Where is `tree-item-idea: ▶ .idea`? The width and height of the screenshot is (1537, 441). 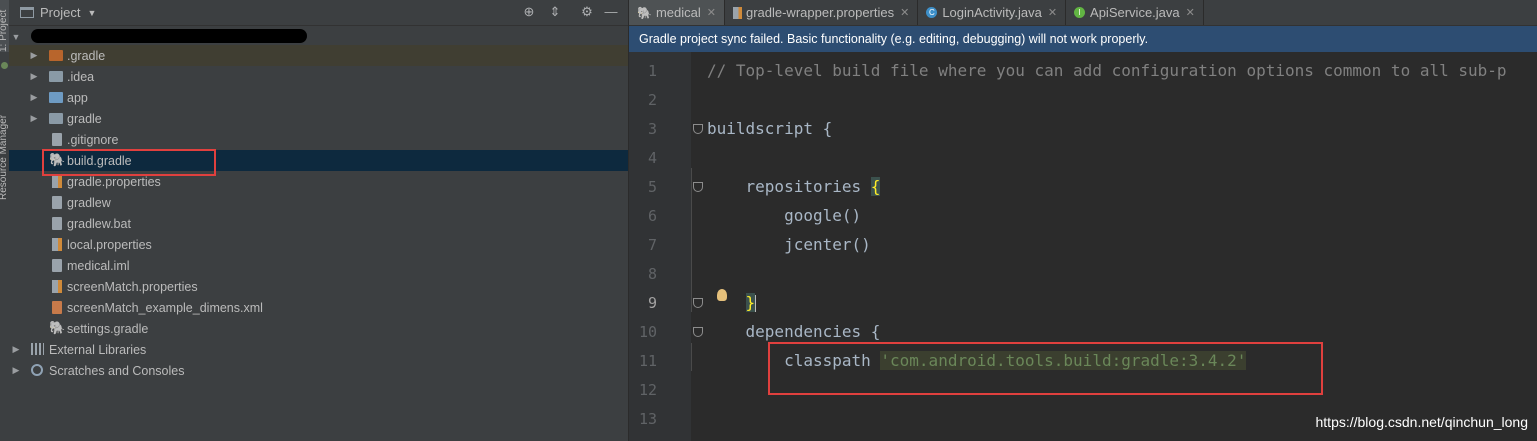
tree-item-idea: ▶ .idea is located at coordinates (318, 76).